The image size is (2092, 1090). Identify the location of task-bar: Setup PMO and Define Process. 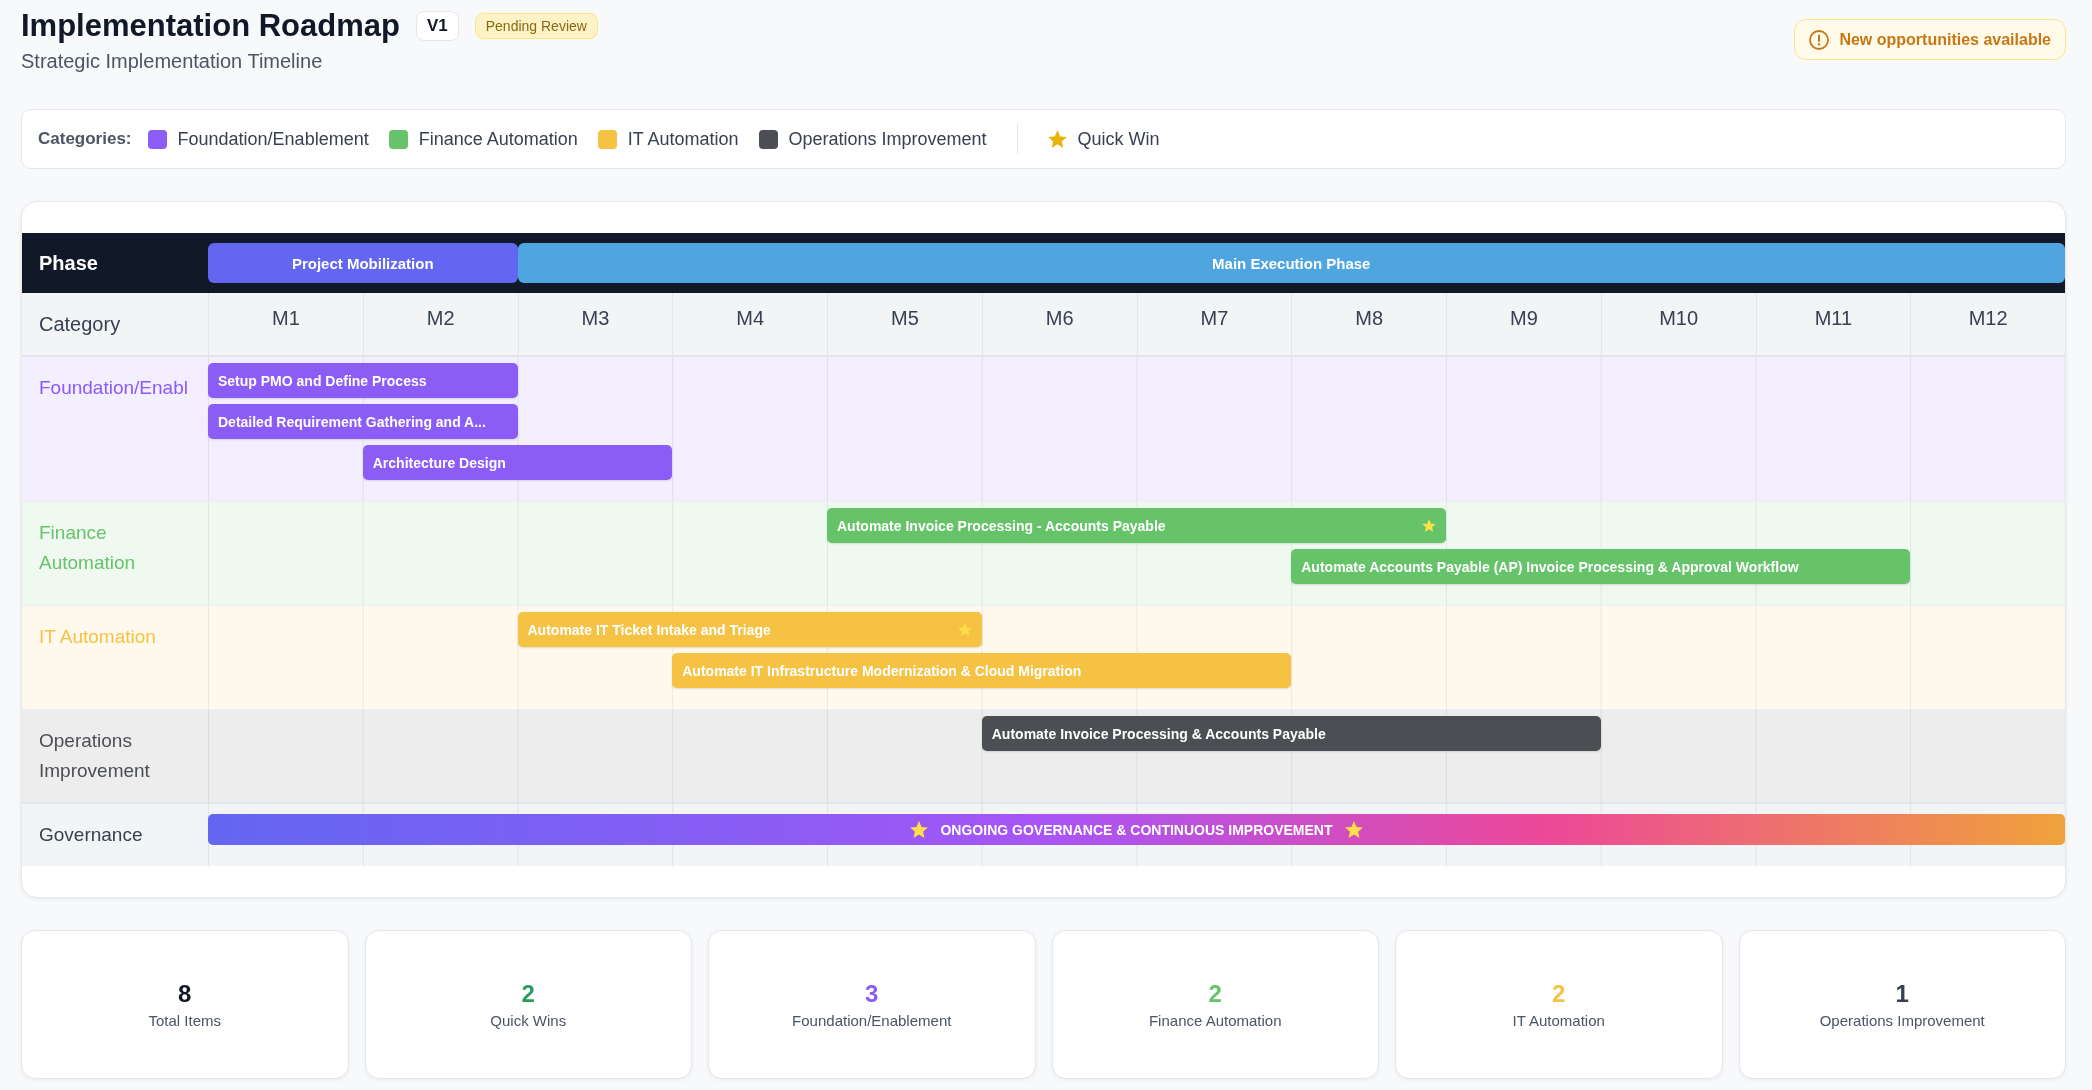
(363, 380).